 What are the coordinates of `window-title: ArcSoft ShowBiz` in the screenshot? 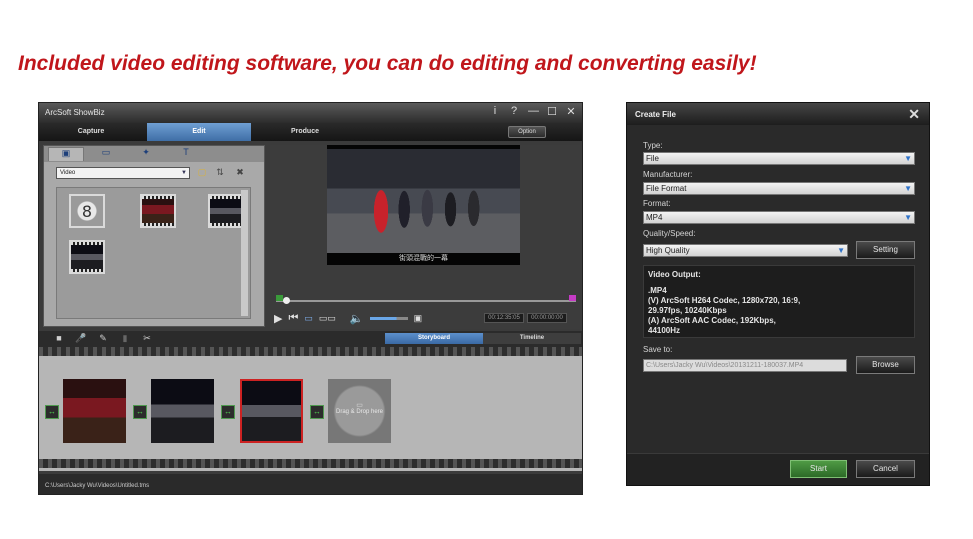 It's located at (75, 112).